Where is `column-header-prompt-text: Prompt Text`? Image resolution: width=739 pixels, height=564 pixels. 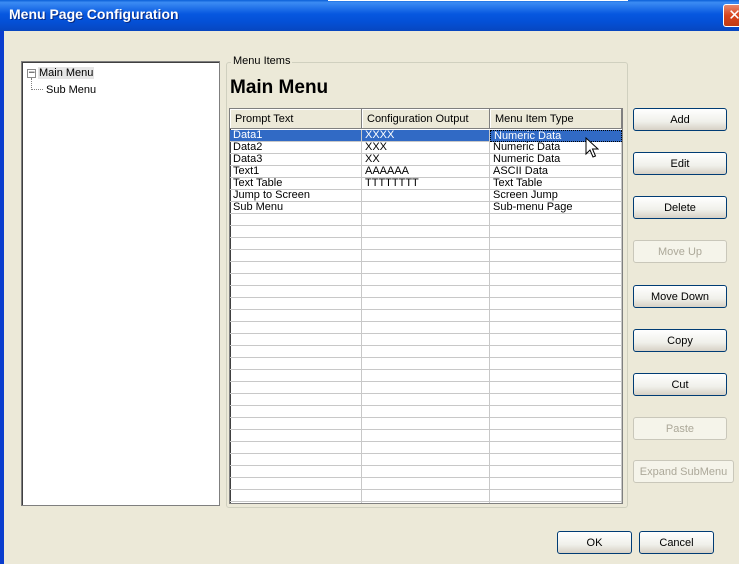 column-header-prompt-text: Prompt Text is located at coordinates (296, 119).